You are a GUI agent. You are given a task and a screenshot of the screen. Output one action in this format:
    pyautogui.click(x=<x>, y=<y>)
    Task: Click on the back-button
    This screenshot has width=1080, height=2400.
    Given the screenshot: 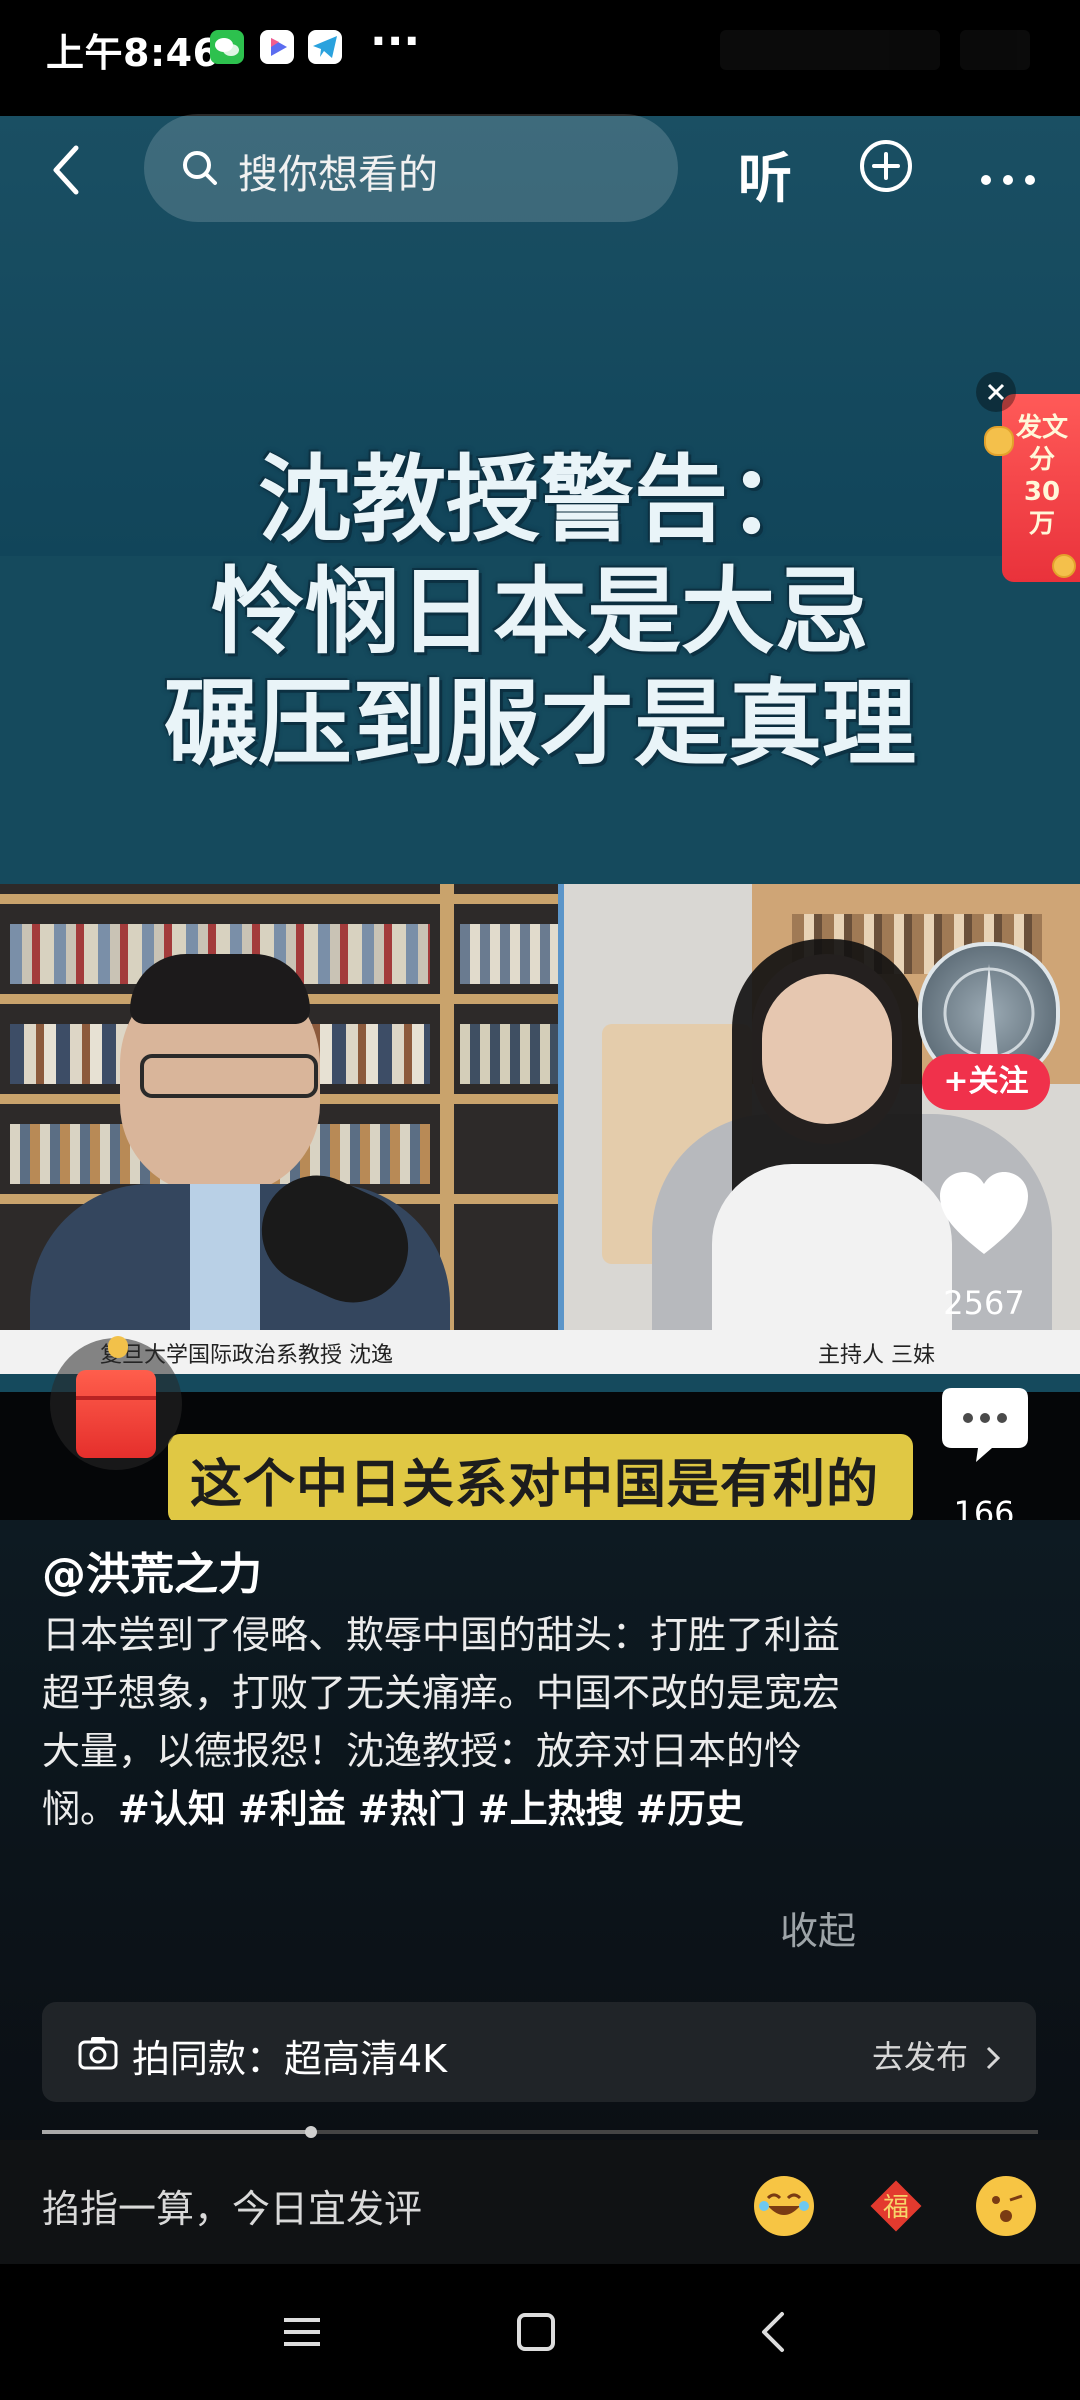 What is the action you would take?
    pyautogui.click(x=66, y=170)
    